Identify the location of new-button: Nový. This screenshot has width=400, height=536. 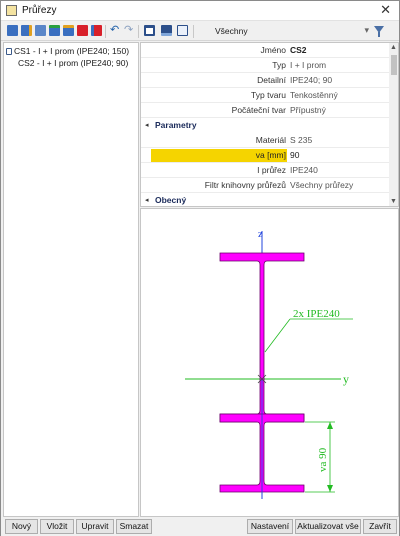
(21, 526).